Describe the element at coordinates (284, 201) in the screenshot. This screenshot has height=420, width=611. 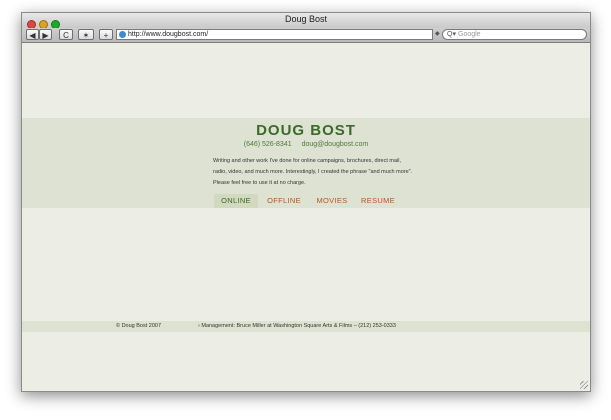
I see `nav-offline: OFFLINE` at that location.